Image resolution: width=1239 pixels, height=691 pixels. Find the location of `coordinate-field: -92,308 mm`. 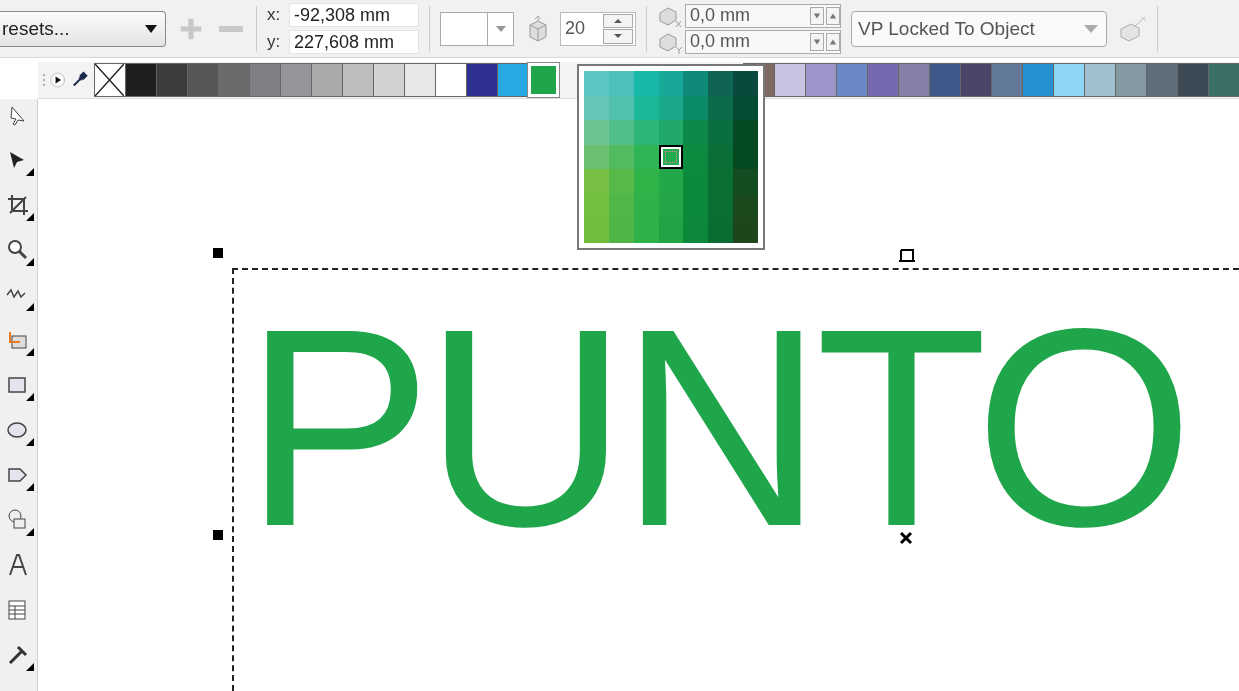

coordinate-field: -92,308 mm is located at coordinates (354, 15).